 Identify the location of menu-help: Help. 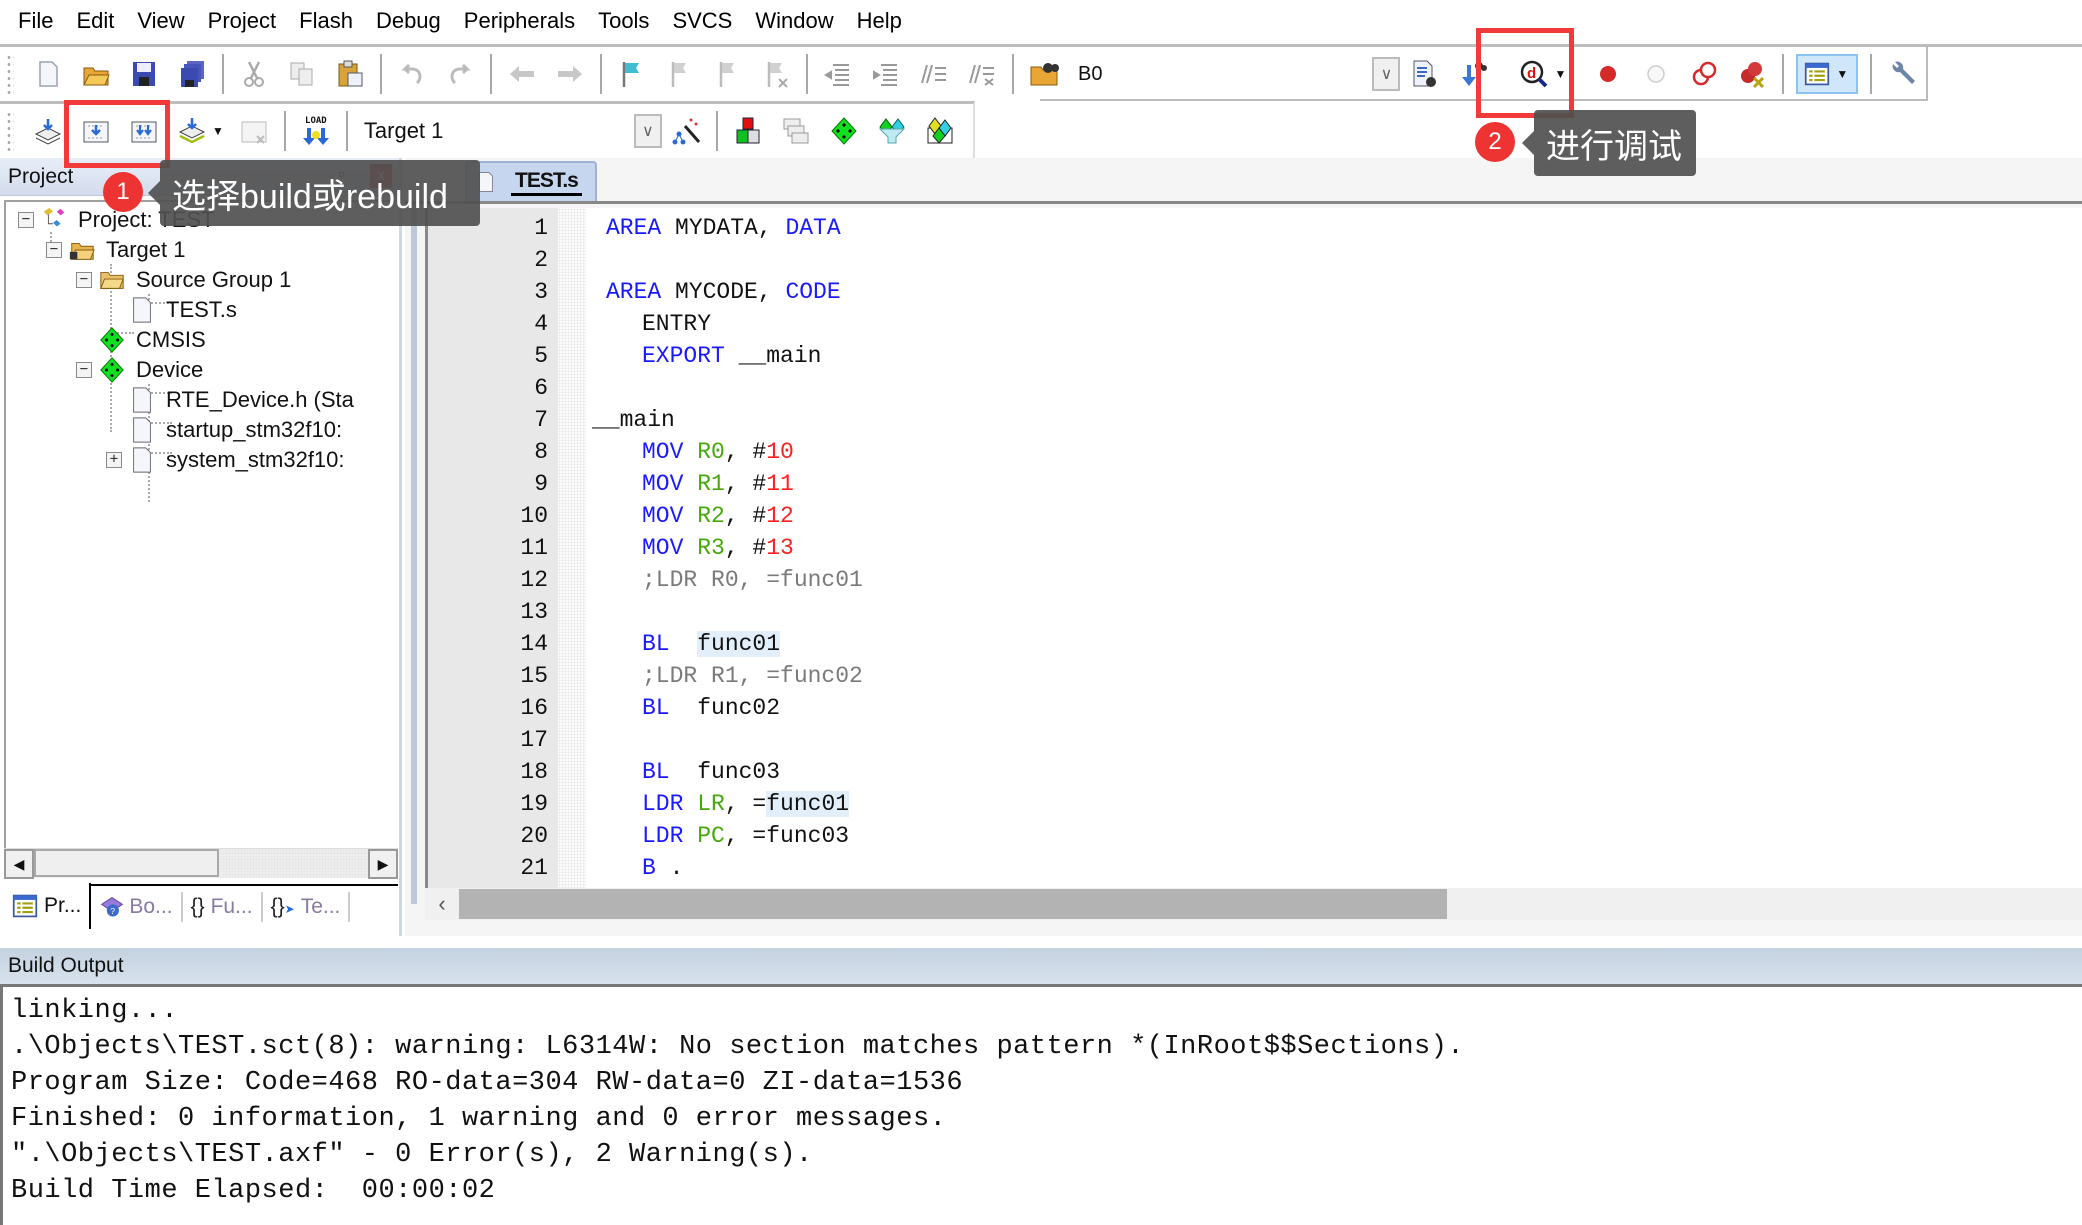
(881, 21).